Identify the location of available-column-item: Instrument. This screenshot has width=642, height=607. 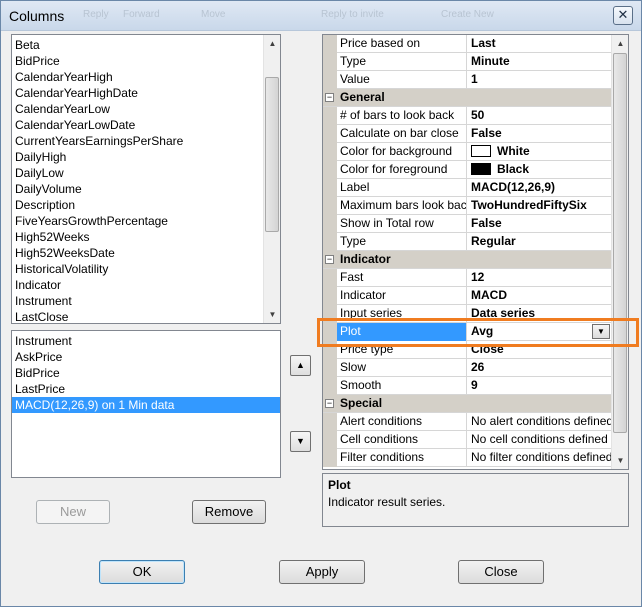
(138, 301).